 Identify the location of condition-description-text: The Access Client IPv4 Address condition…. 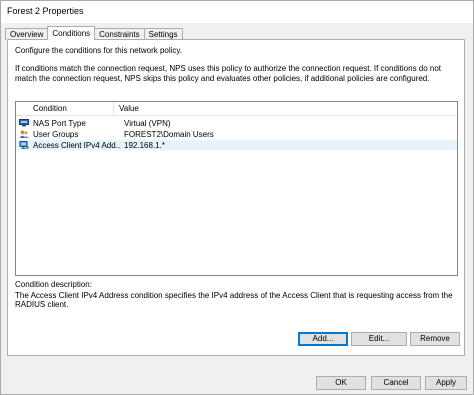
(234, 300).